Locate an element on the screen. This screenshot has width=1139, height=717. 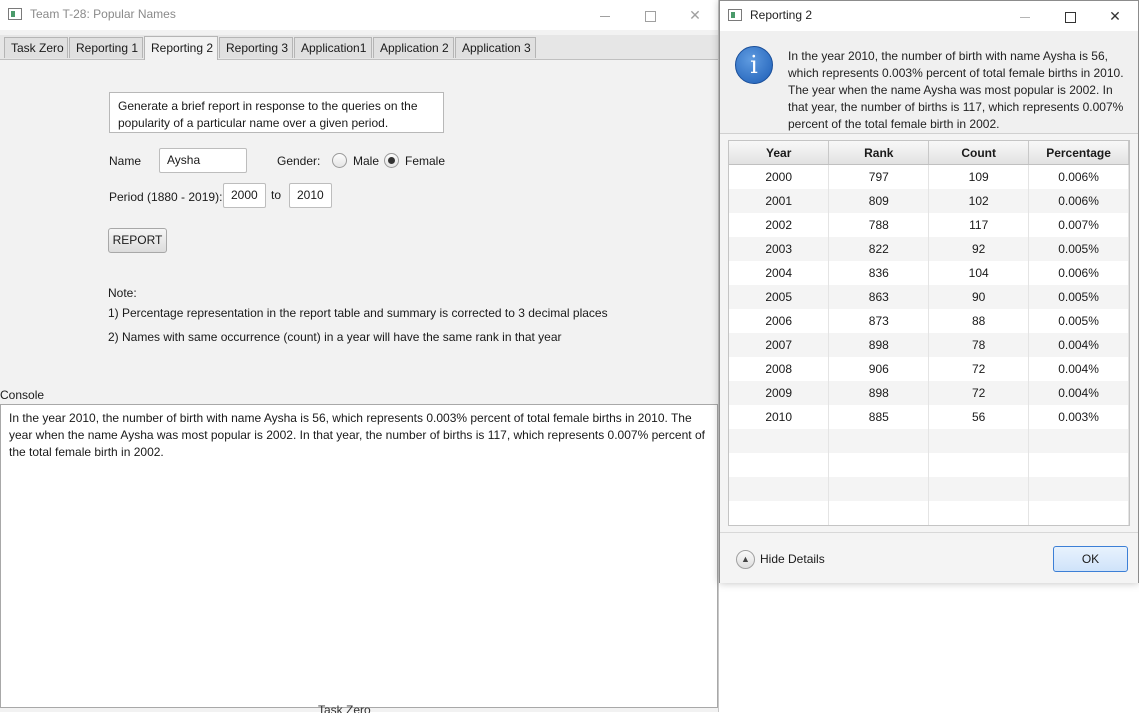
name-label: Name is located at coordinates (125, 161).